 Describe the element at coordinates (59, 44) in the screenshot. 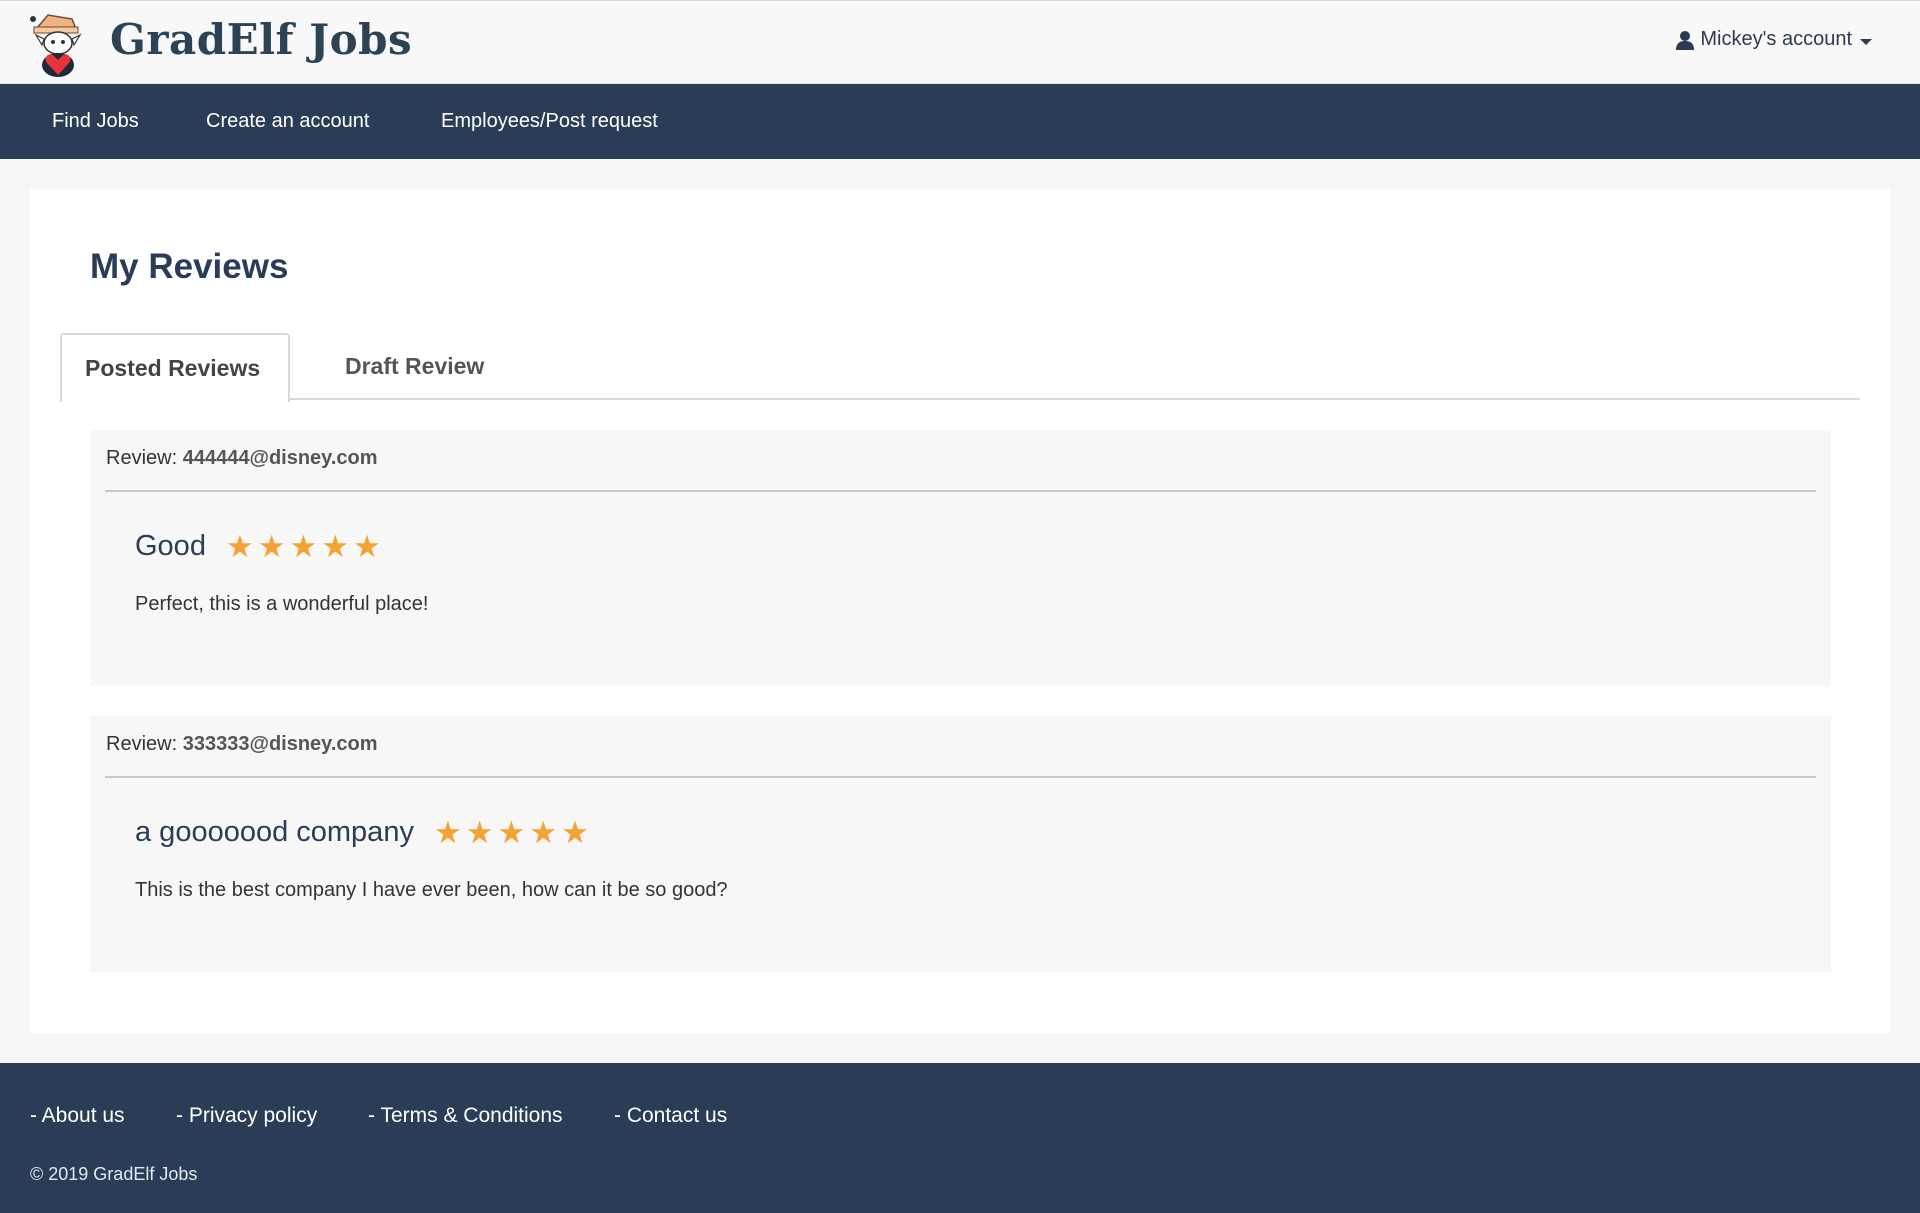

I see `elf-mascot-icon` at that location.